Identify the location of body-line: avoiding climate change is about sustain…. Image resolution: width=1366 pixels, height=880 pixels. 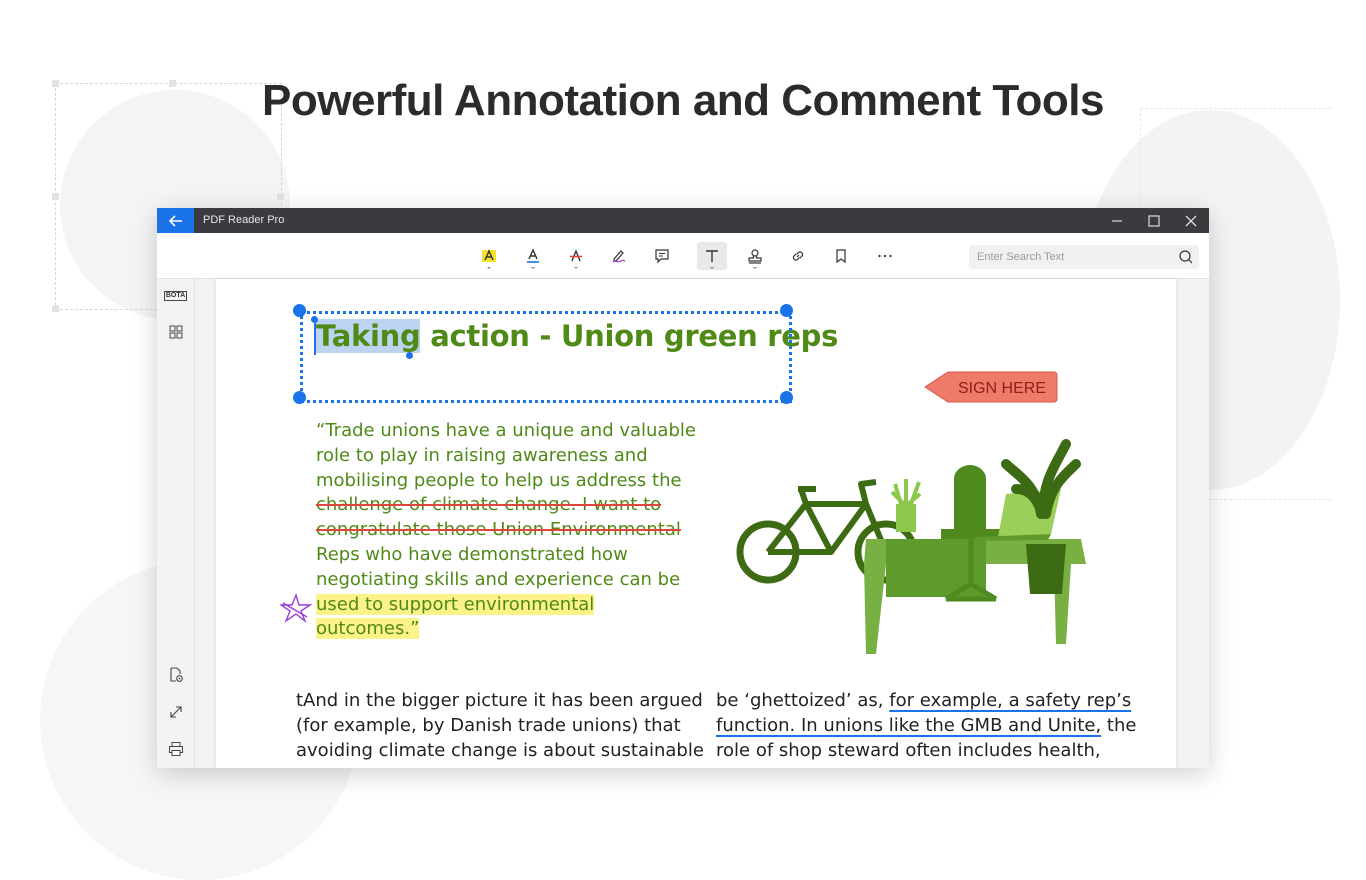
(500, 750).